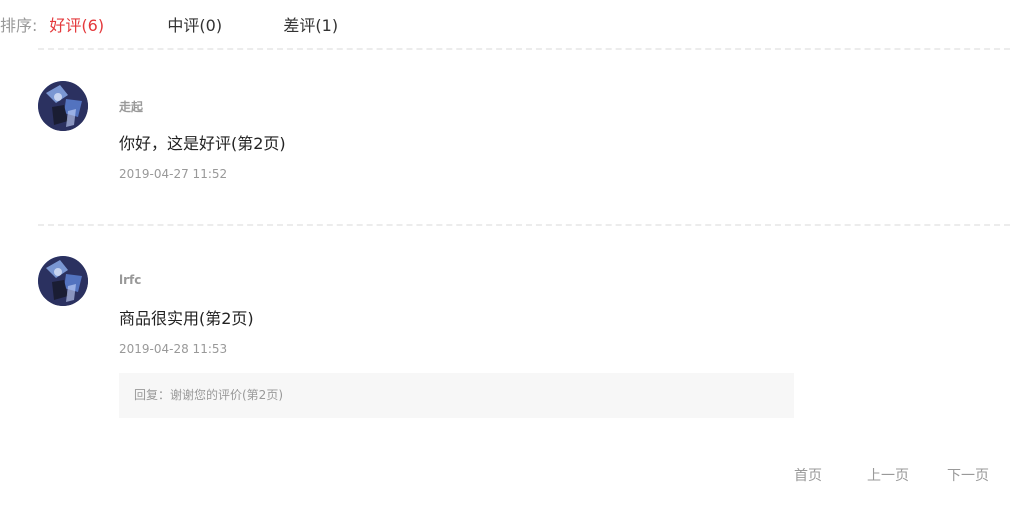 Image resolution: width=1010 pixels, height=512 pixels. What do you see at coordinates (888, 475) in the screenshot?
I see `prev-page-link: 上一页` at bounding box center [888, 475].